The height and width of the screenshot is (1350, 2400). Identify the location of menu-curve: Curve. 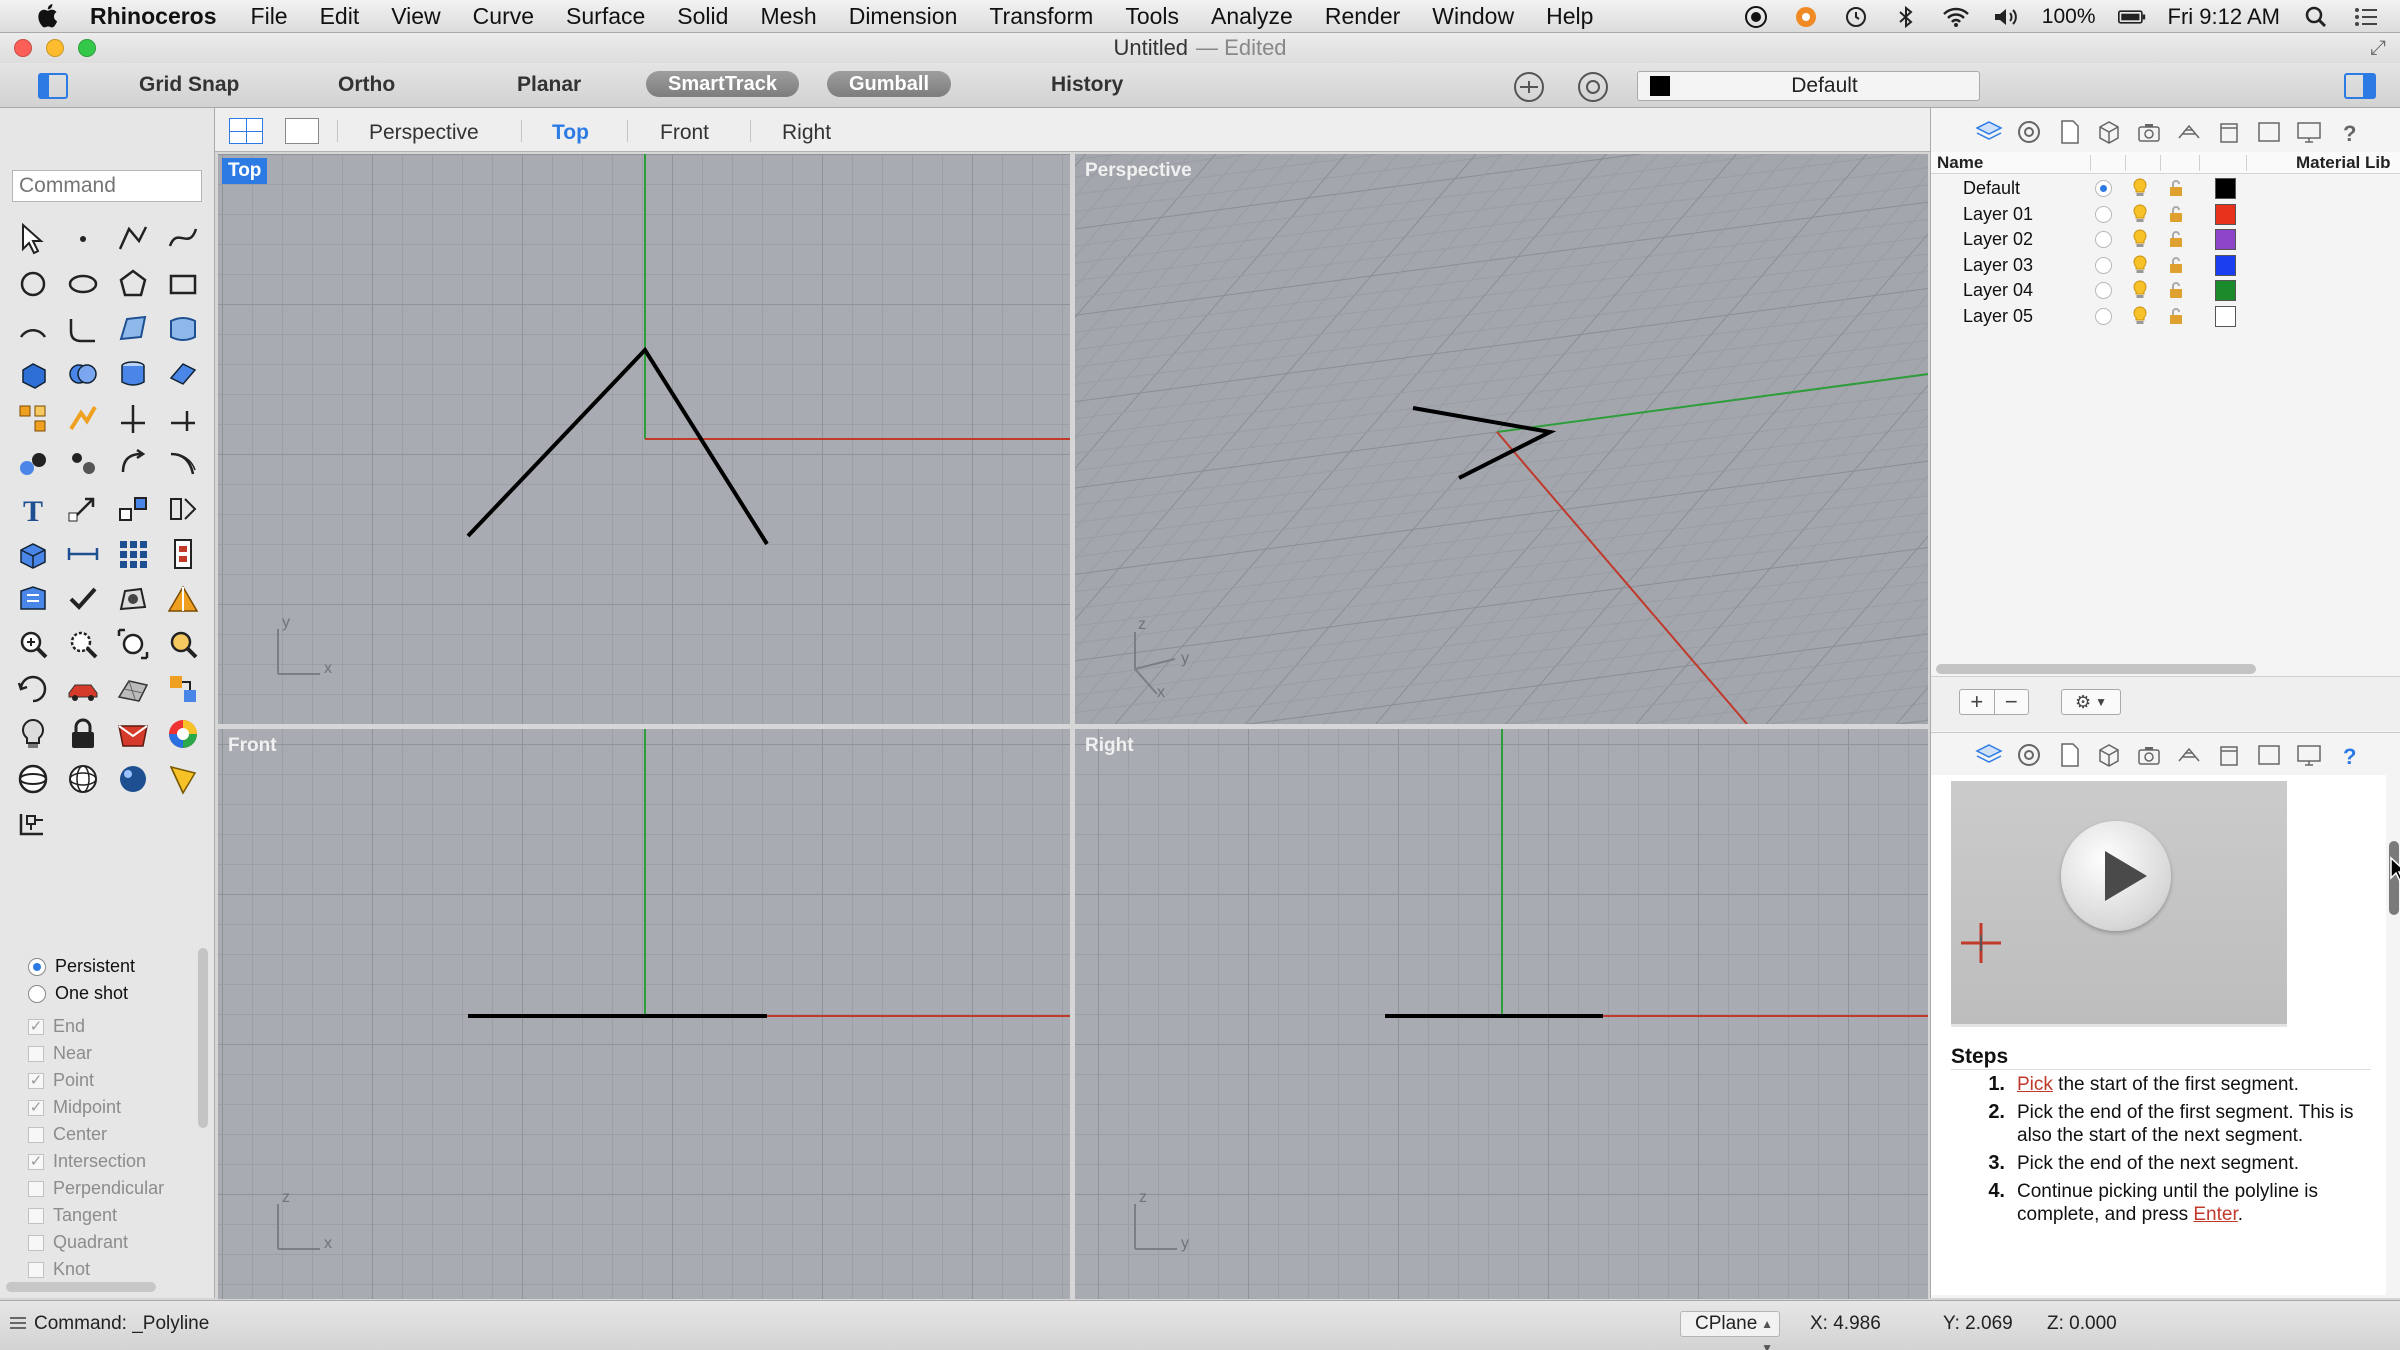
(503, 16).